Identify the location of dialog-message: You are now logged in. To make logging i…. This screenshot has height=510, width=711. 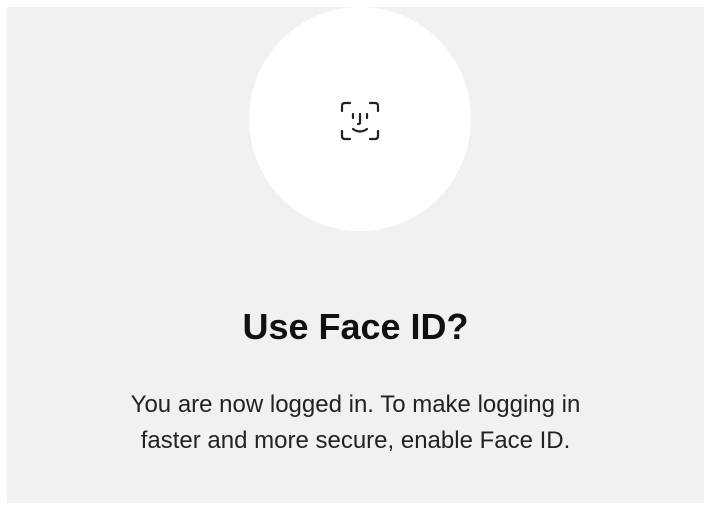
(355, 423).